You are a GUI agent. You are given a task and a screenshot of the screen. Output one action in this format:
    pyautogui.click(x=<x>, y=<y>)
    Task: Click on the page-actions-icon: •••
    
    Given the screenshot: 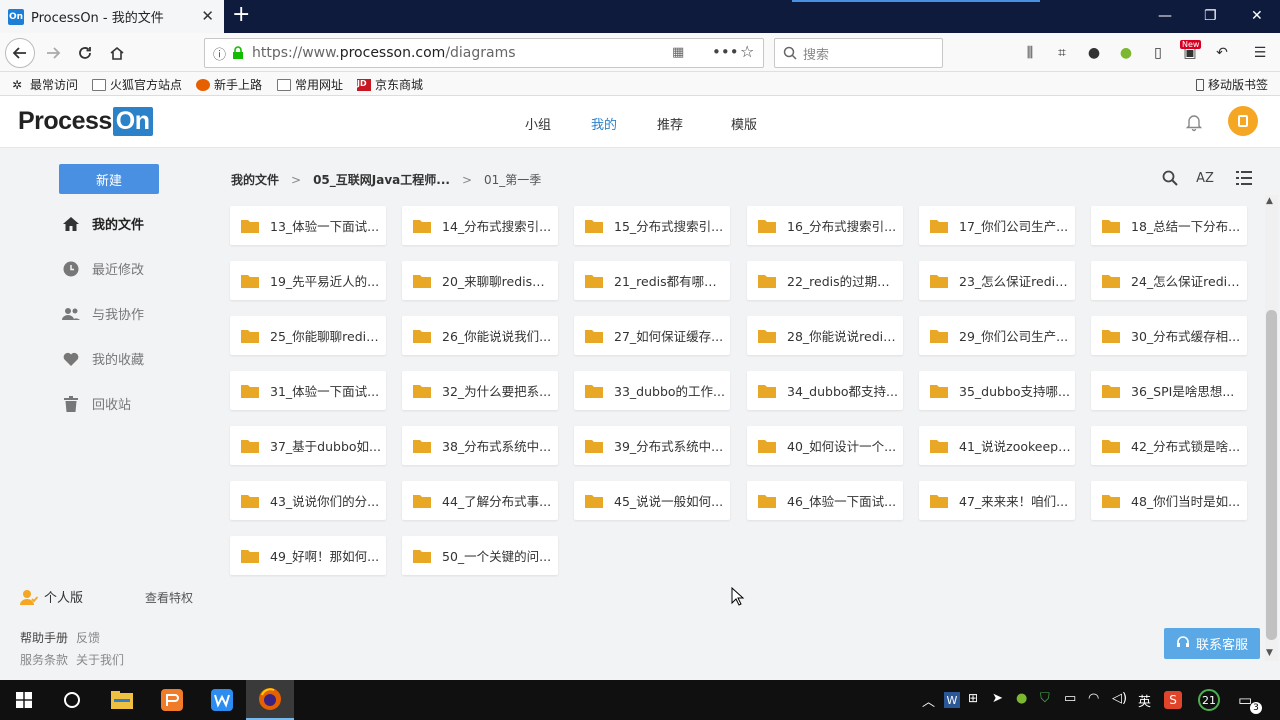 What is the action you would take?
    pyautogui.click(x=725, y=52)
    